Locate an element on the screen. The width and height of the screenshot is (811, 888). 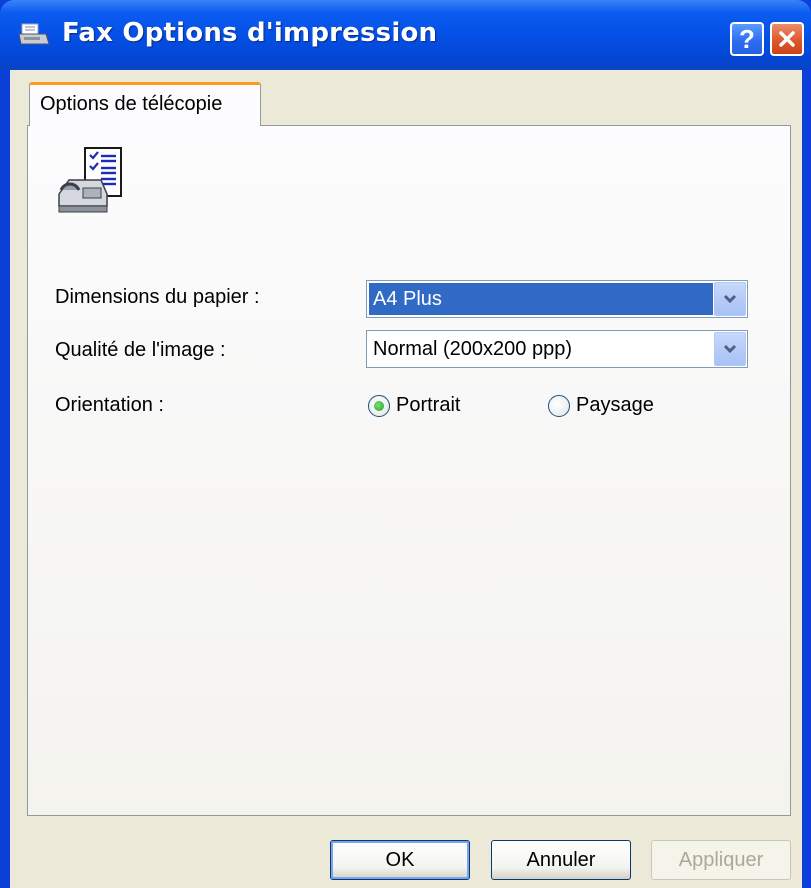
image-quality-dropdown-button is located at coordinates (730, 349).